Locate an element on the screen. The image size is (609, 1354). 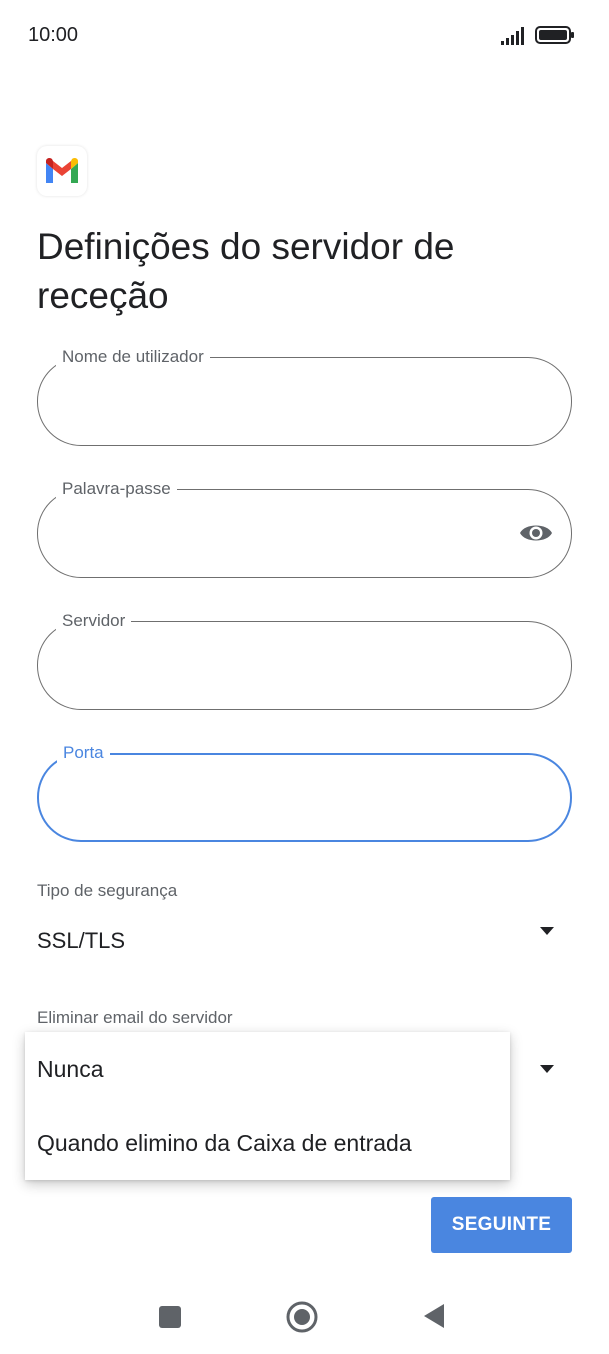
port-input is located at coordinates (281, 799).